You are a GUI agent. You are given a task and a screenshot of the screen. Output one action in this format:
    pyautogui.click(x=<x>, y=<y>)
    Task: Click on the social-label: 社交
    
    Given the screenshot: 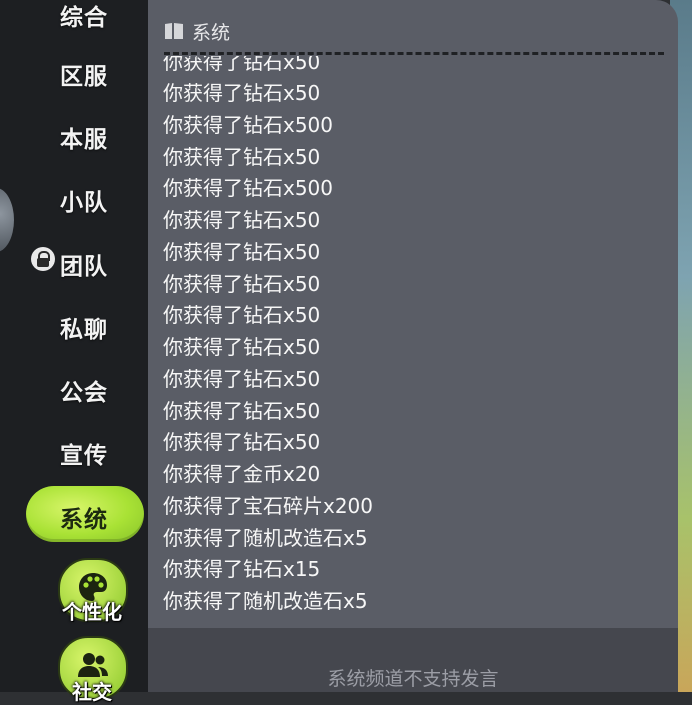 What is the action you would take?
    pyautogui.click(x=92, y=692)
    